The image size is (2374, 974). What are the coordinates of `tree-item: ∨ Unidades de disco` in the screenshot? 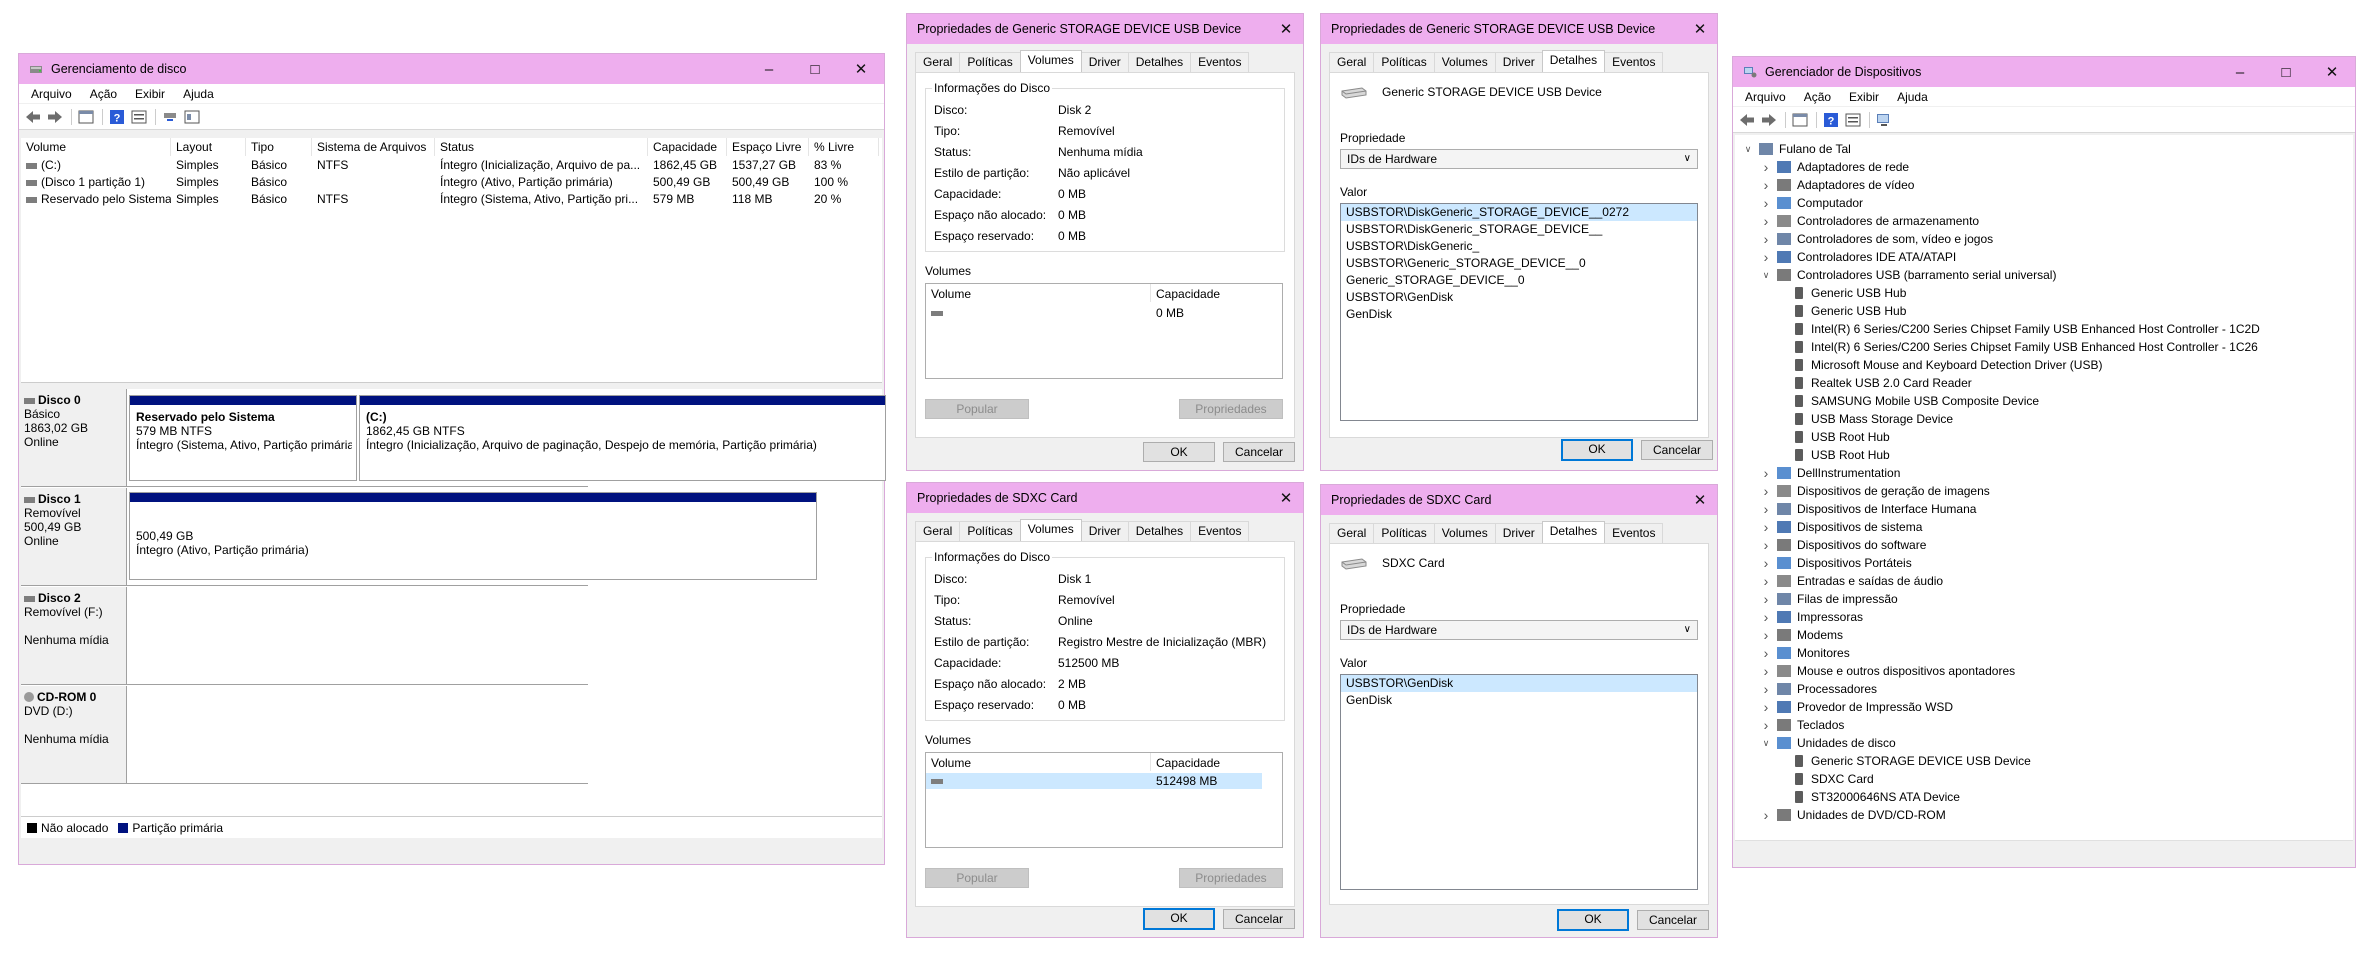 It's located at (1828, 743).